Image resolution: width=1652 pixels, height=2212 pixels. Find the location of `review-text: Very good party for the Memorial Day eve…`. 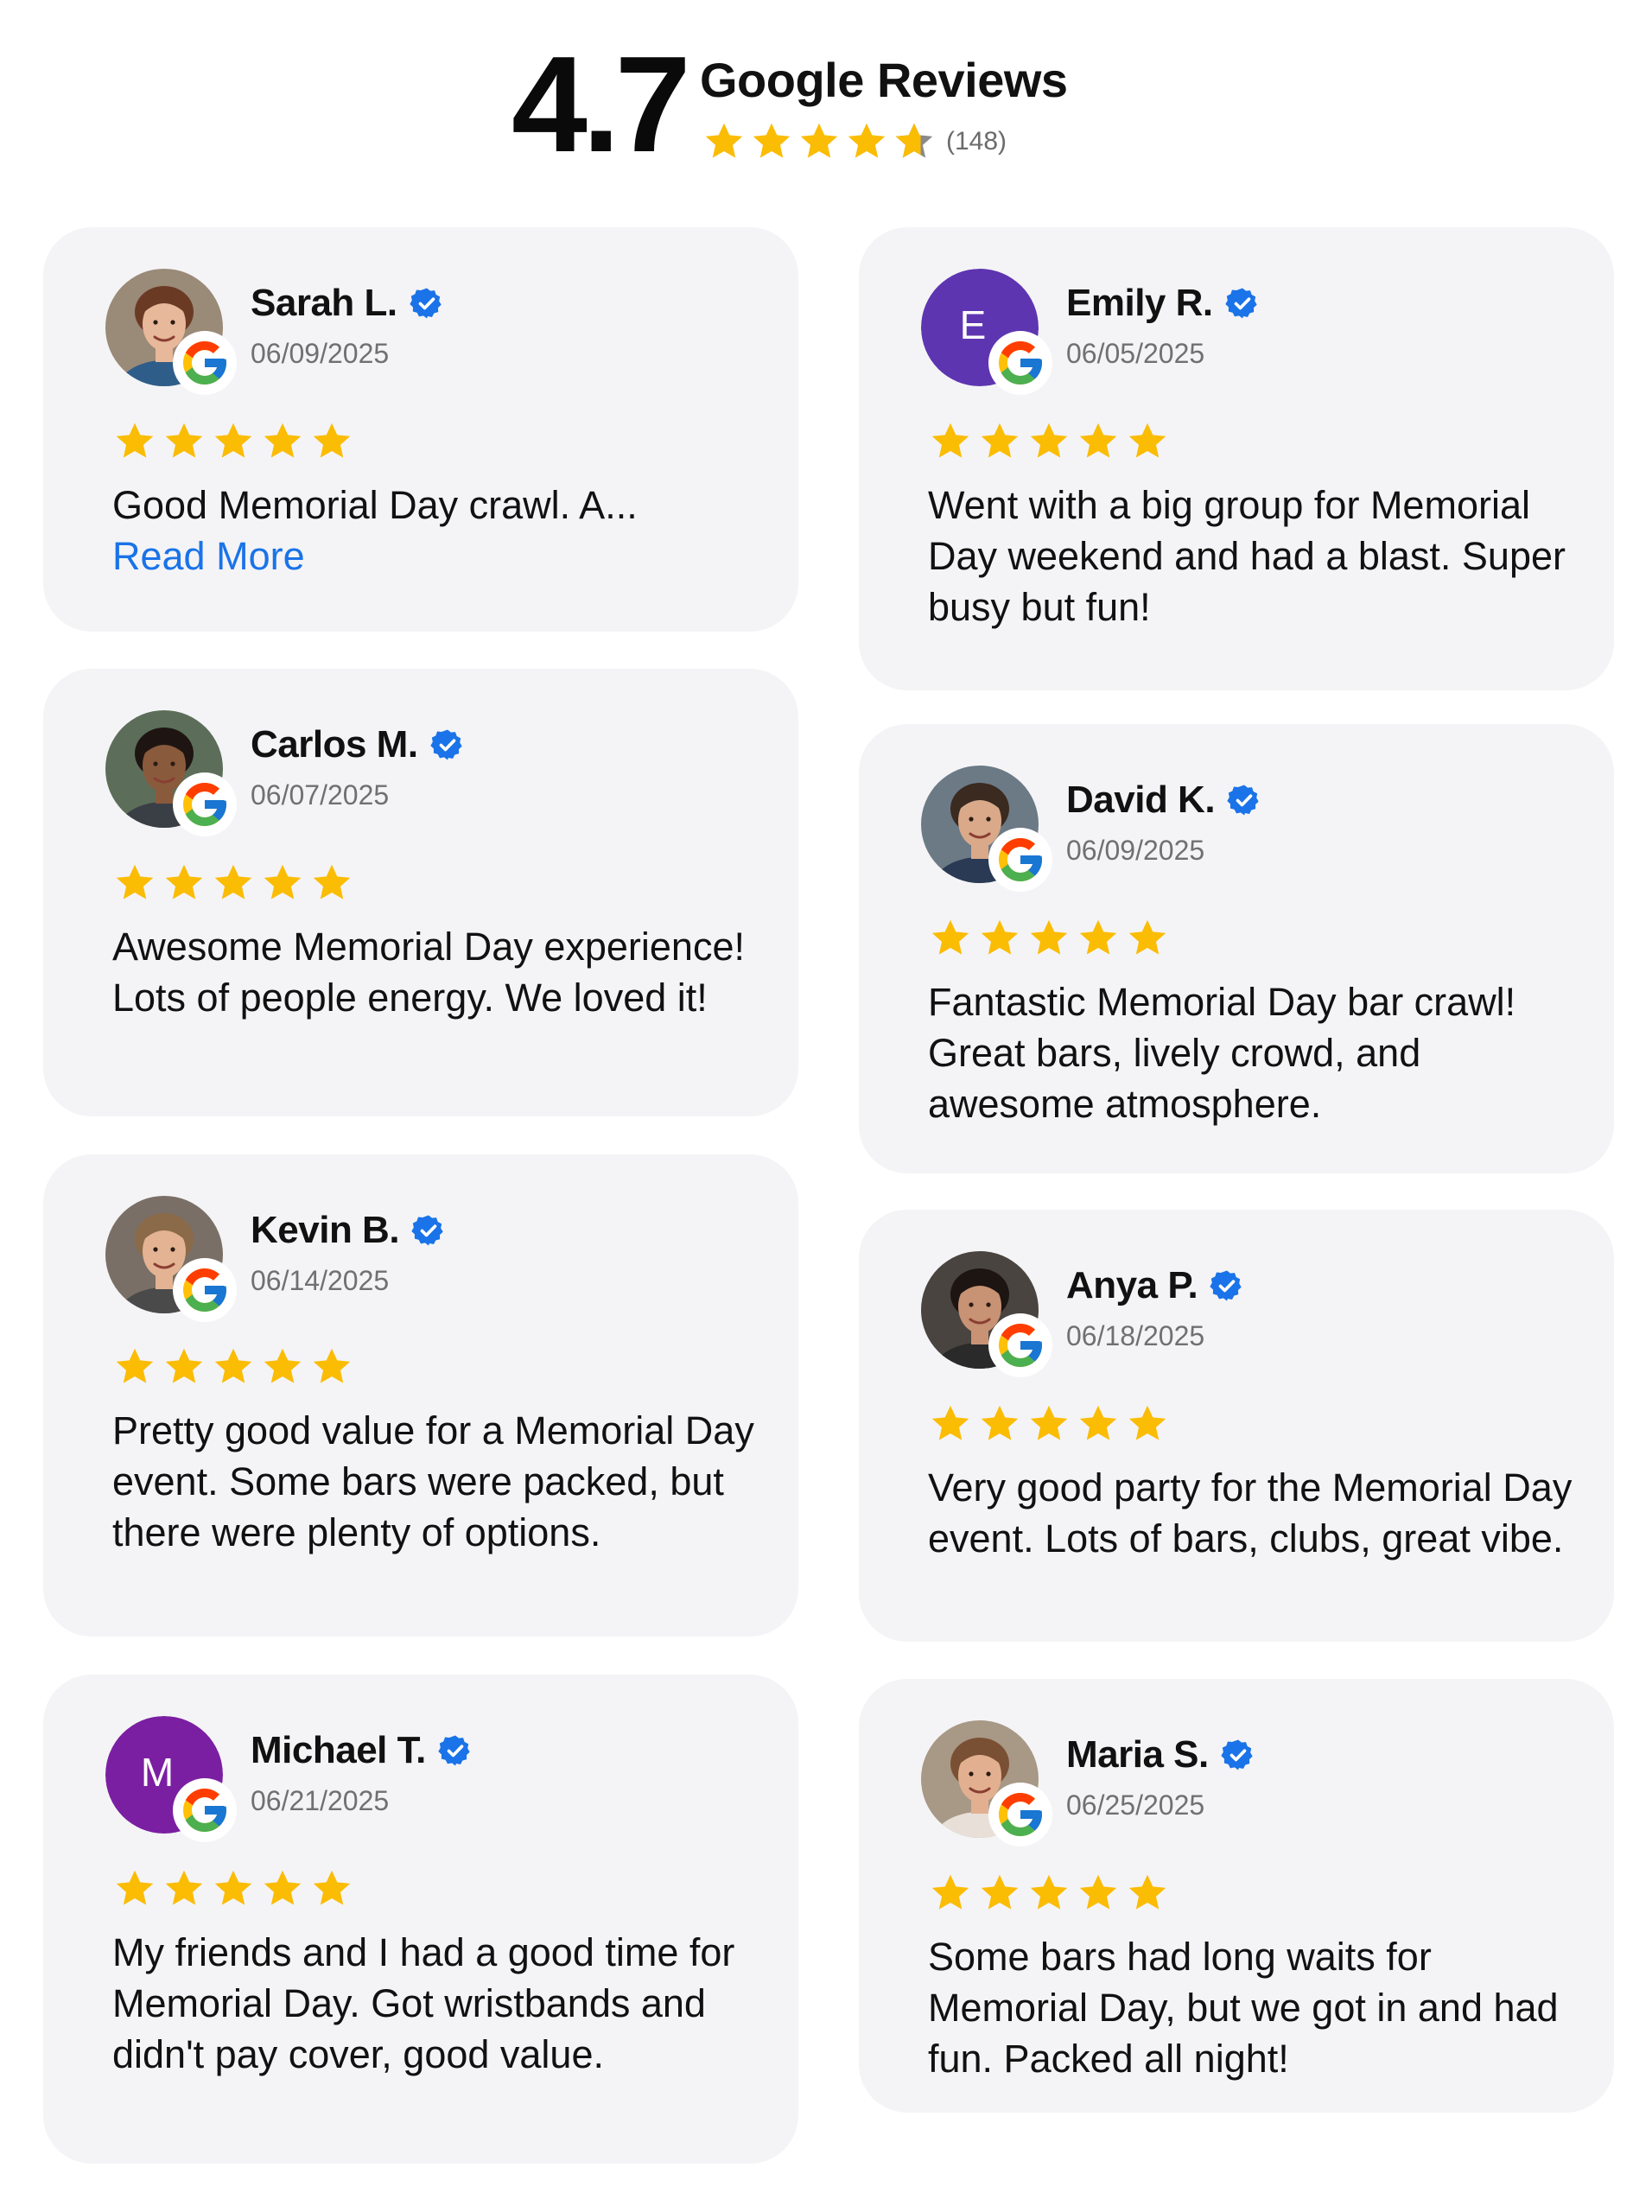

review-text: Very good party for the Memorial Day eve… is located at coordinates (1251, 1512).